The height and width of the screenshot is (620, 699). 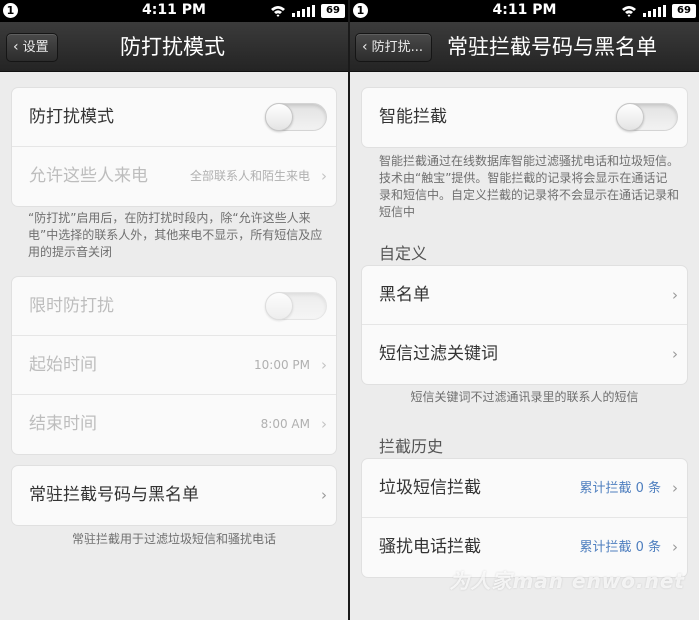 I want to click on allowed-callers-value: 全部联系人和陌生来电, so click(x=249, y=176).